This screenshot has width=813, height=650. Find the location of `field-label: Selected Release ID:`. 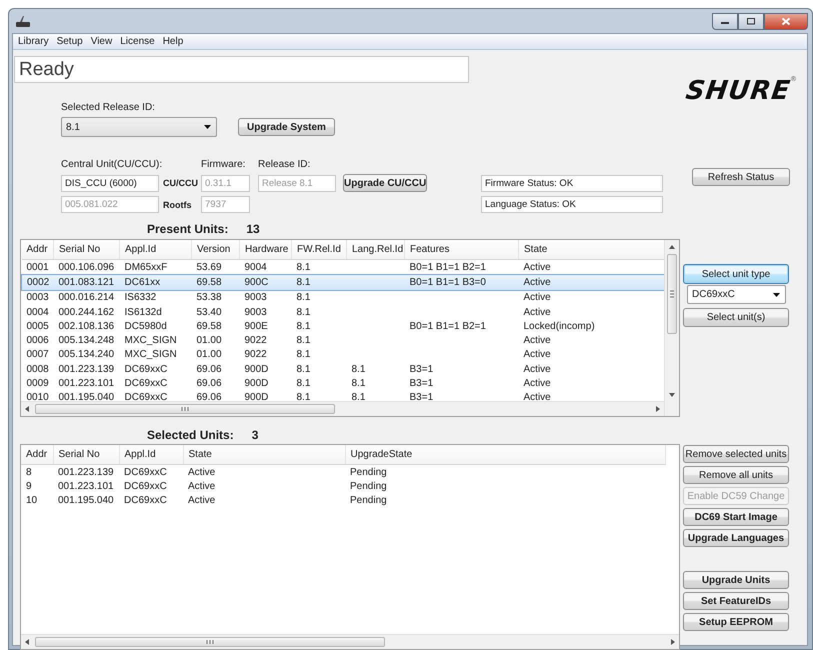

field-label: Selected Release ID: is located at coordinates (108, 107).